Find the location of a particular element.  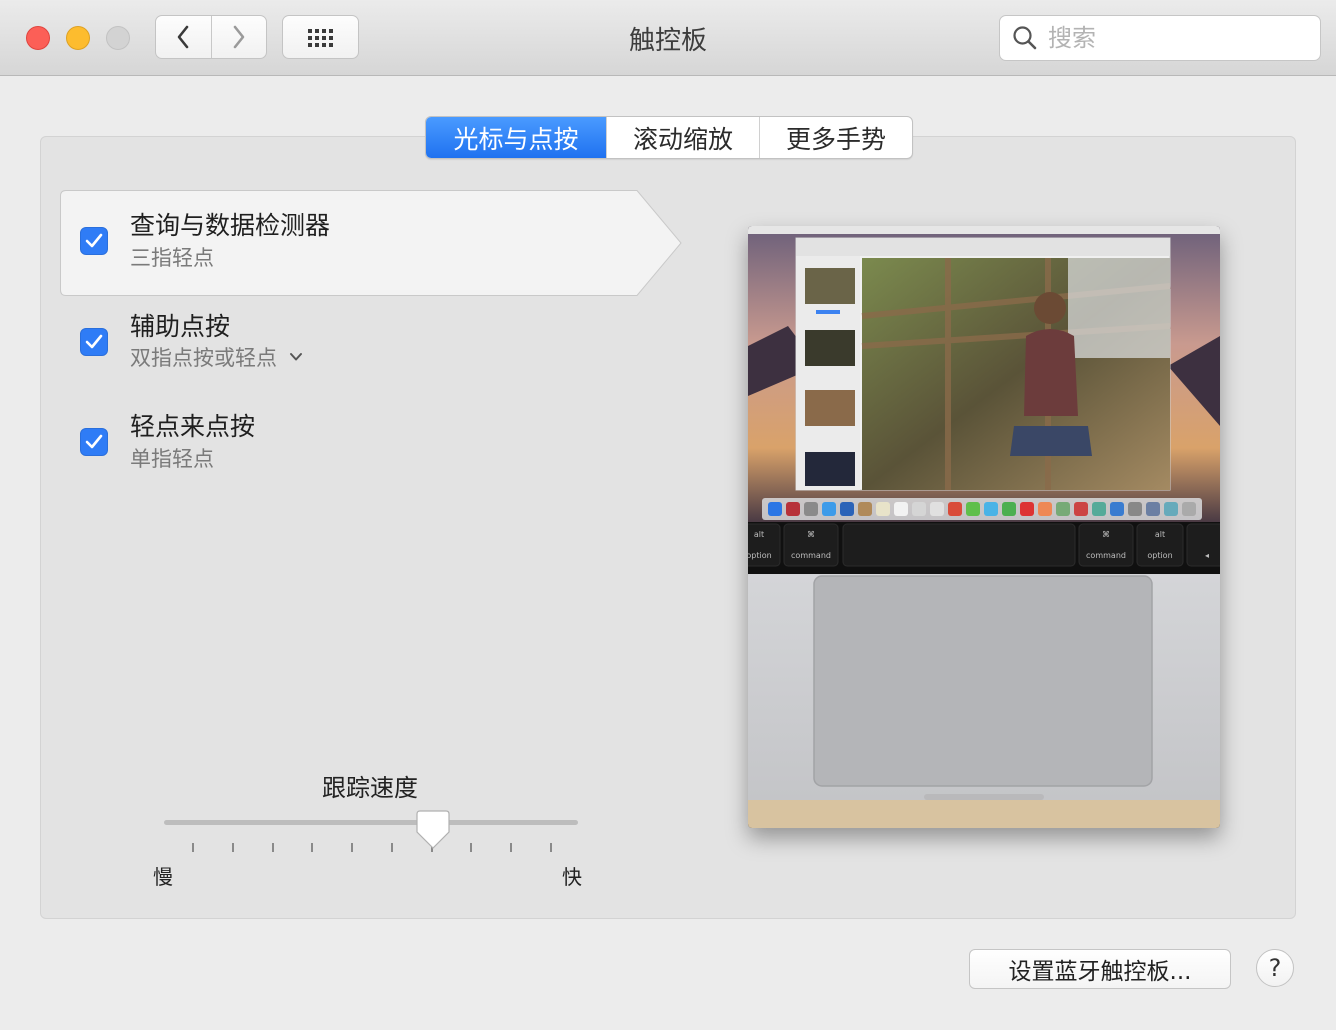

tab-bar: 光标与点按 滚动缩放 更多手势 is located at coordinates (669, 137).